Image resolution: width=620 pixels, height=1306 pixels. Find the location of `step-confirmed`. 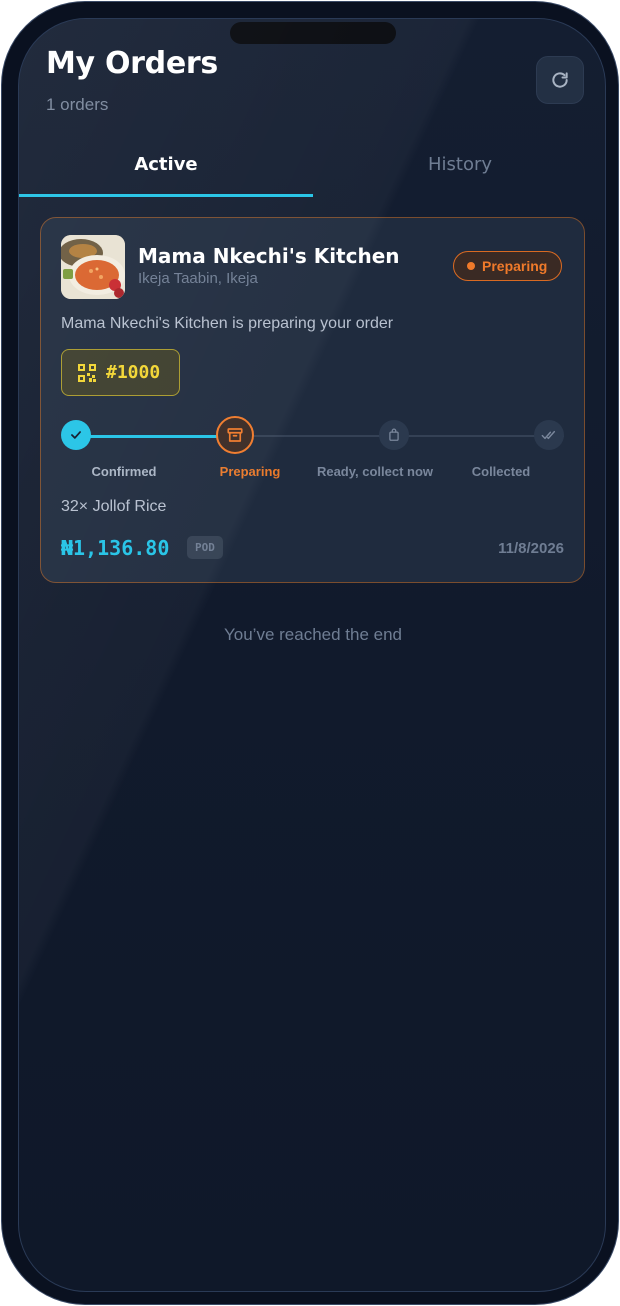

step-confirmed is located at coordinates (76, 435).